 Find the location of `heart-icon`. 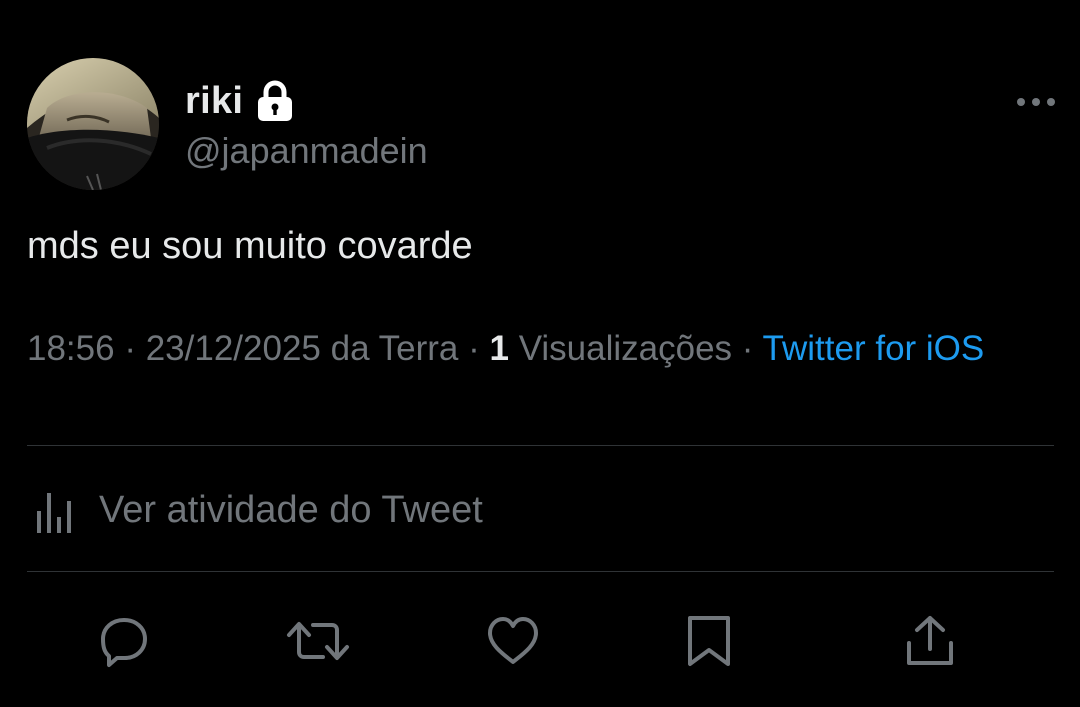

heart-icon is located at coordinates (513, 640).